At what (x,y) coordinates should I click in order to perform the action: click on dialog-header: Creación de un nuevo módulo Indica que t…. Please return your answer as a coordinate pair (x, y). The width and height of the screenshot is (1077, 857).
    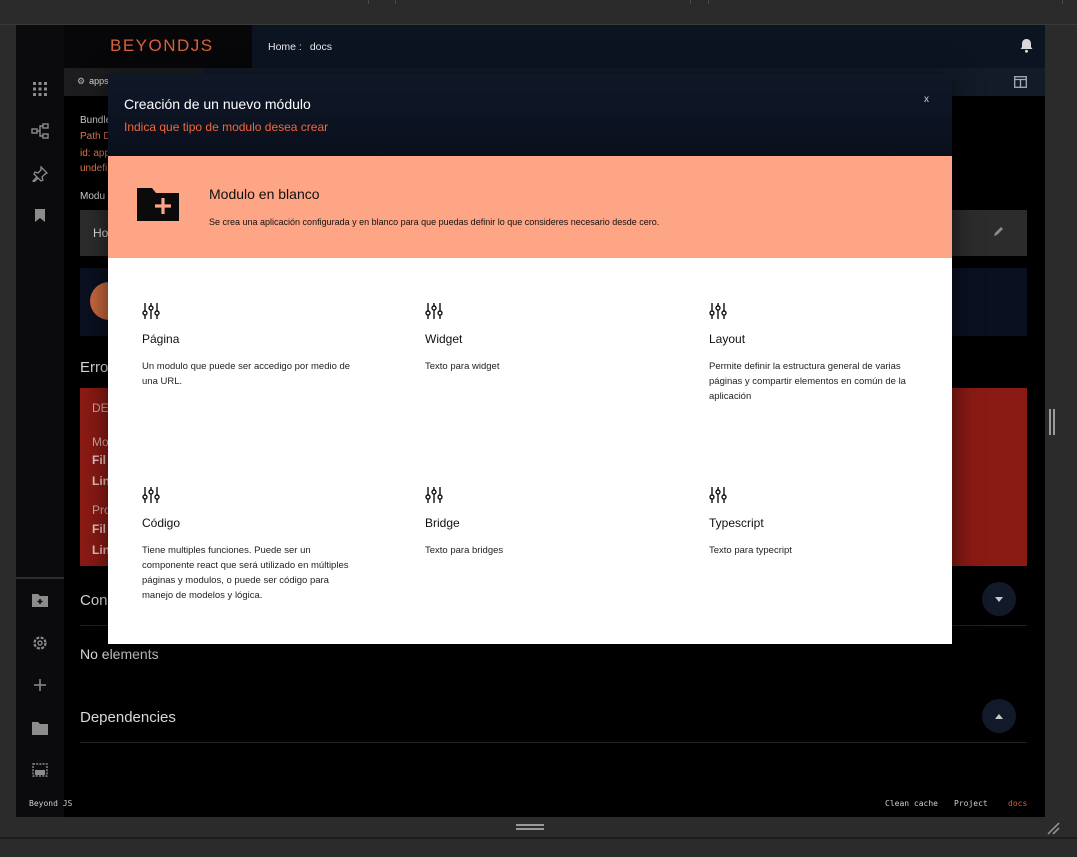
    Looking at the image, I should click on (530, 115).